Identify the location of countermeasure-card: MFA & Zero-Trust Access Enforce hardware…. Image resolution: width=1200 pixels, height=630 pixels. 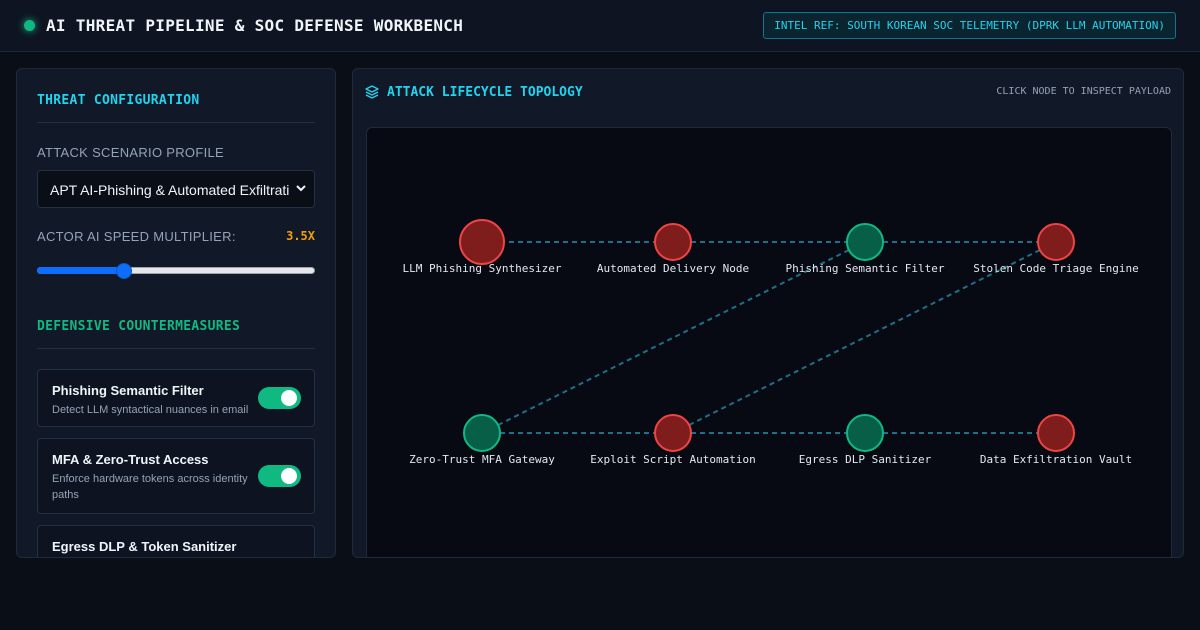
(176, 476).